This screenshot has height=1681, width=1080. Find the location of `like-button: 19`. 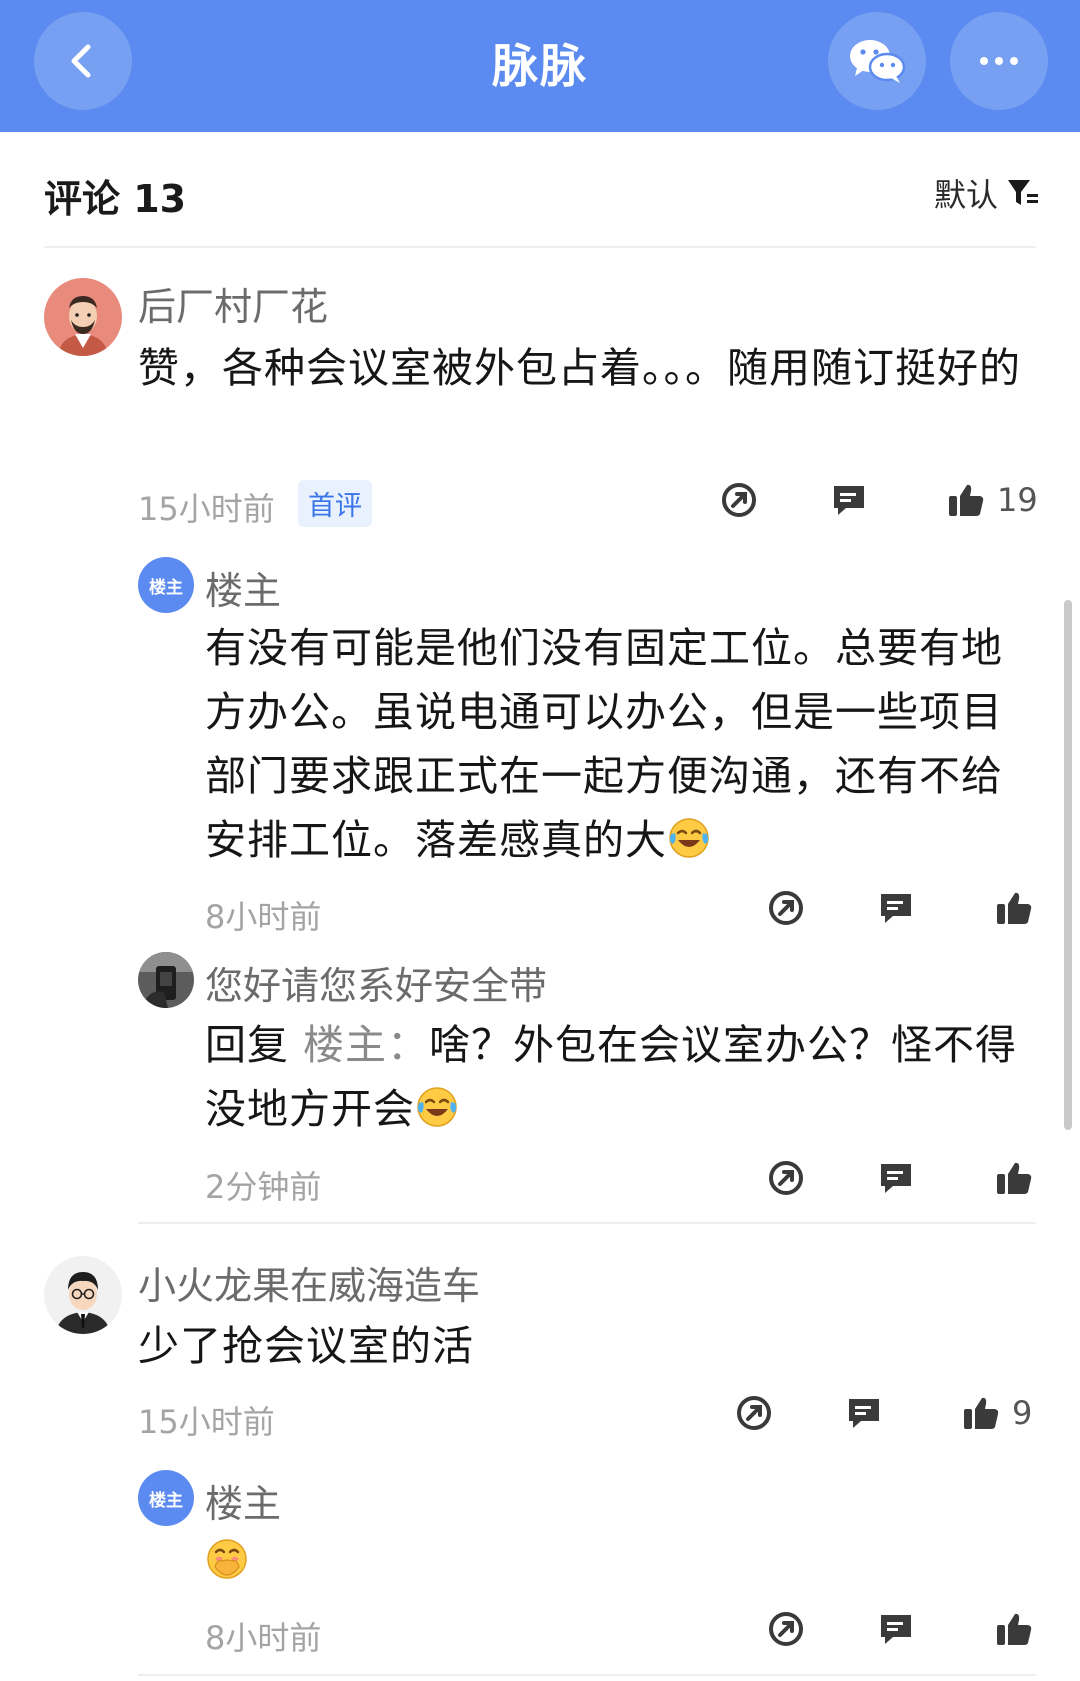

like-button: 19 is located at coordinates (992, 500).